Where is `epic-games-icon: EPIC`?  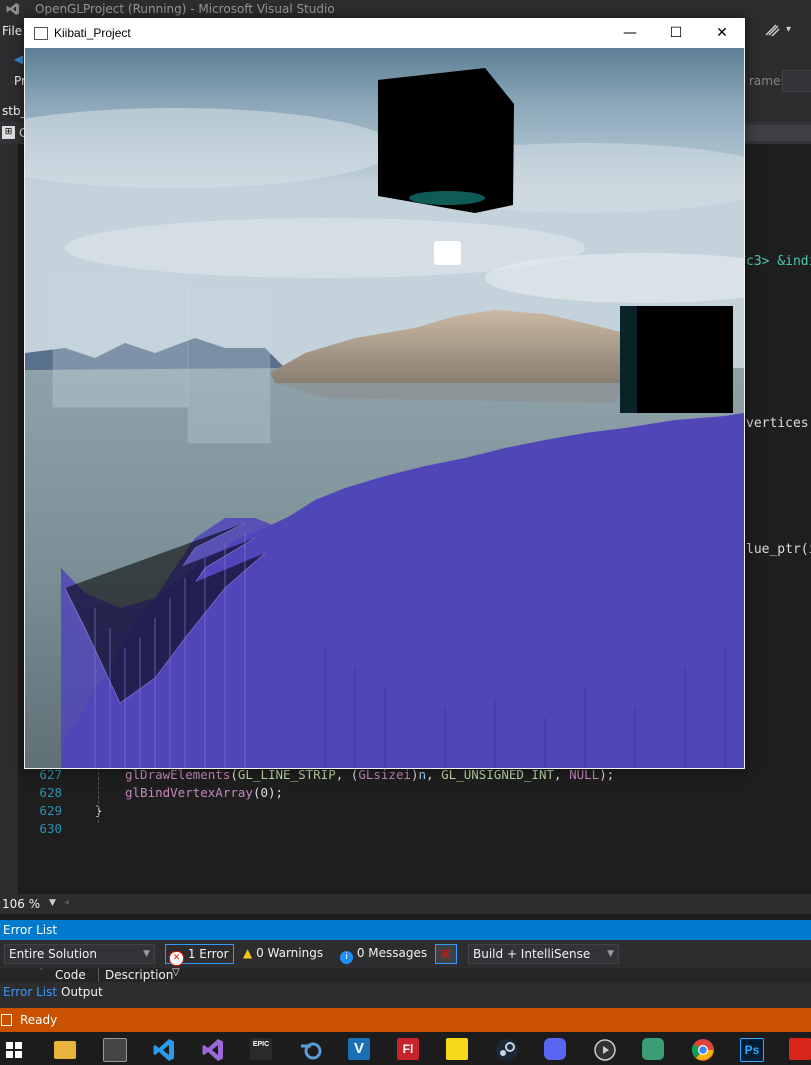
epic-games-icon: EPIC is located at coordinates (261, 1049).